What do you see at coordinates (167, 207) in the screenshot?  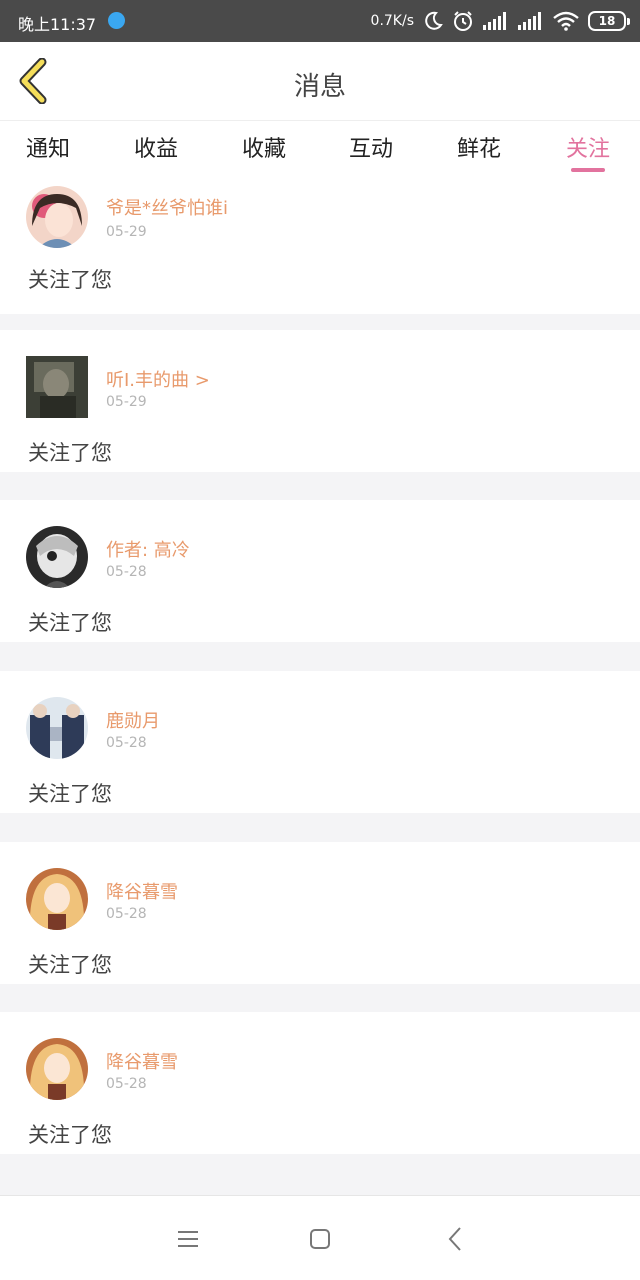 I see `username: 爷是*丝爷怕谁i` at bounding box center [167, 207].